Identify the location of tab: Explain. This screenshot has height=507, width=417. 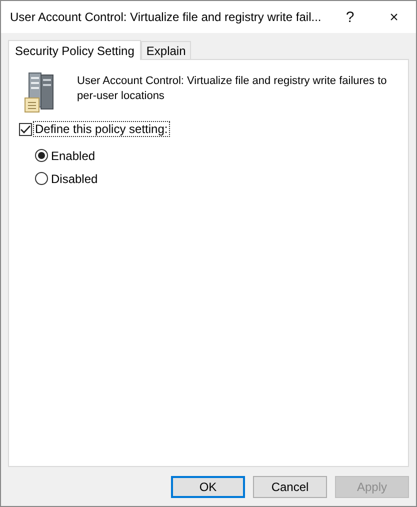
(166, 50).